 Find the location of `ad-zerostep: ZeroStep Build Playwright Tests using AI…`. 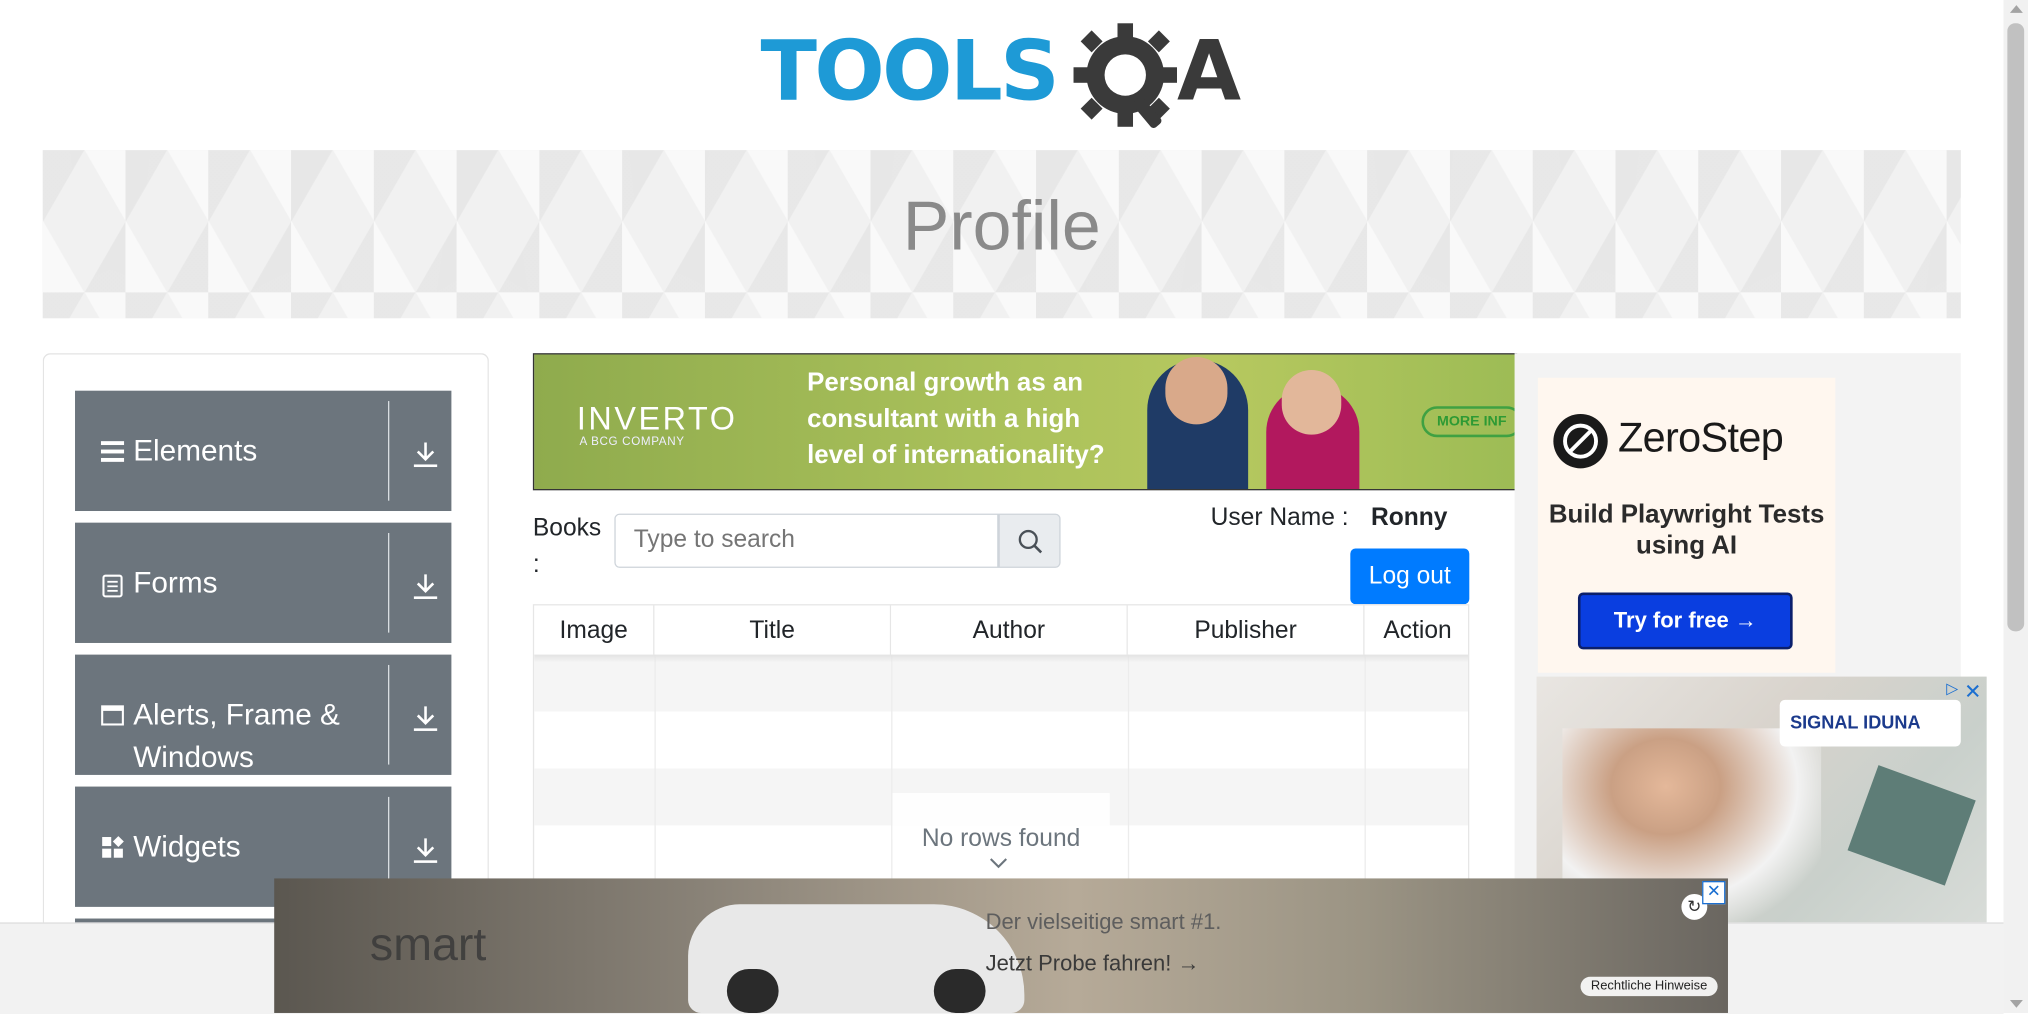

ad-zerostep: ZeroStep Build Playwright Tests using AI… is located at coordinates (1686, 525).